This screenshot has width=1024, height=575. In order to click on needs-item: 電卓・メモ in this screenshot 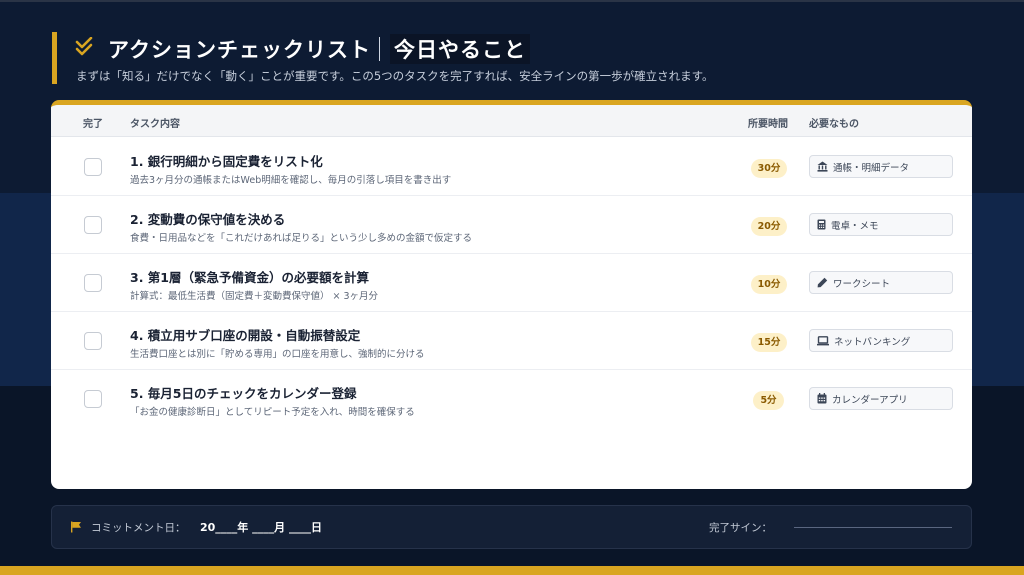, I will do `click(881, 224)`.